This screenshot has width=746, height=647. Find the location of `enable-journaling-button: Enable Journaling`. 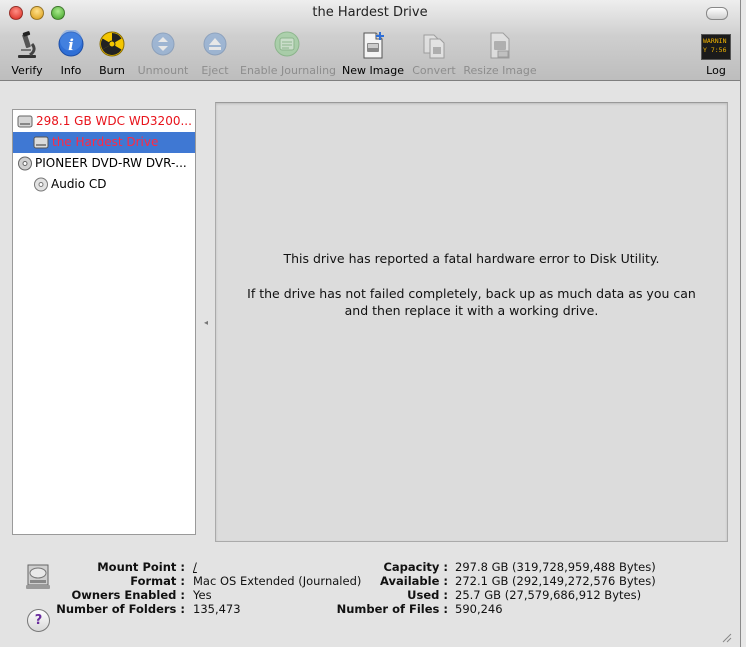

enable-journaling-button: Enable Journaling is located at coordinates (288, 53).